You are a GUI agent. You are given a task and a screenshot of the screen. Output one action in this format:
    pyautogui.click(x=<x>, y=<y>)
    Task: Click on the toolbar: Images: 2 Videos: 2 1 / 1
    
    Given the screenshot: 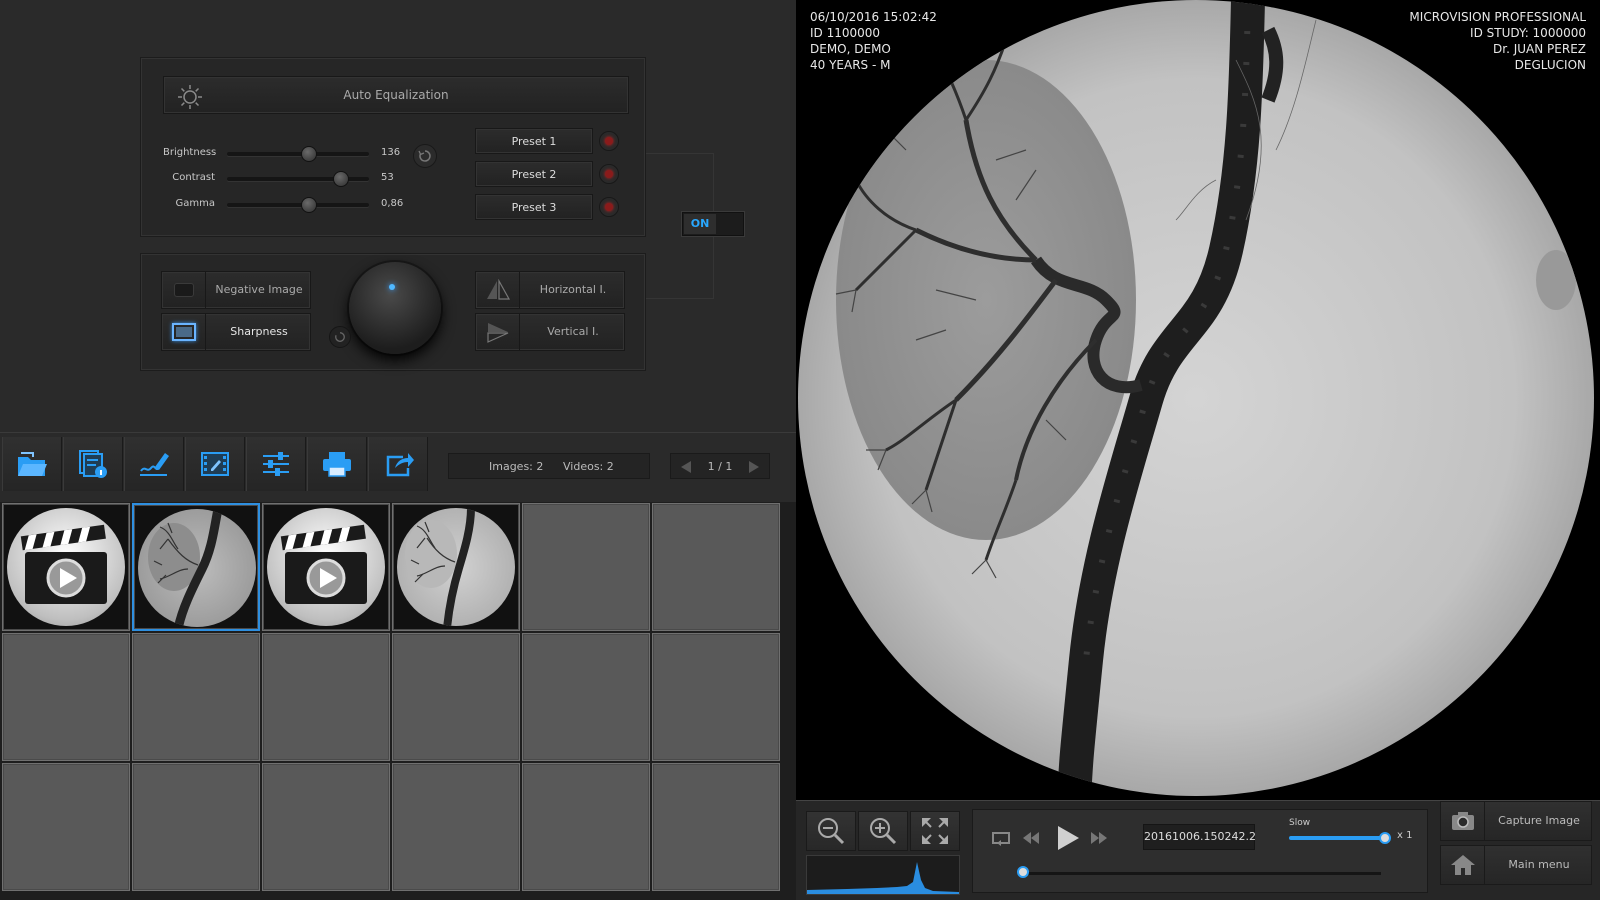 What is the action you would take?
    pyautogui.click(x=398, y=466)
    